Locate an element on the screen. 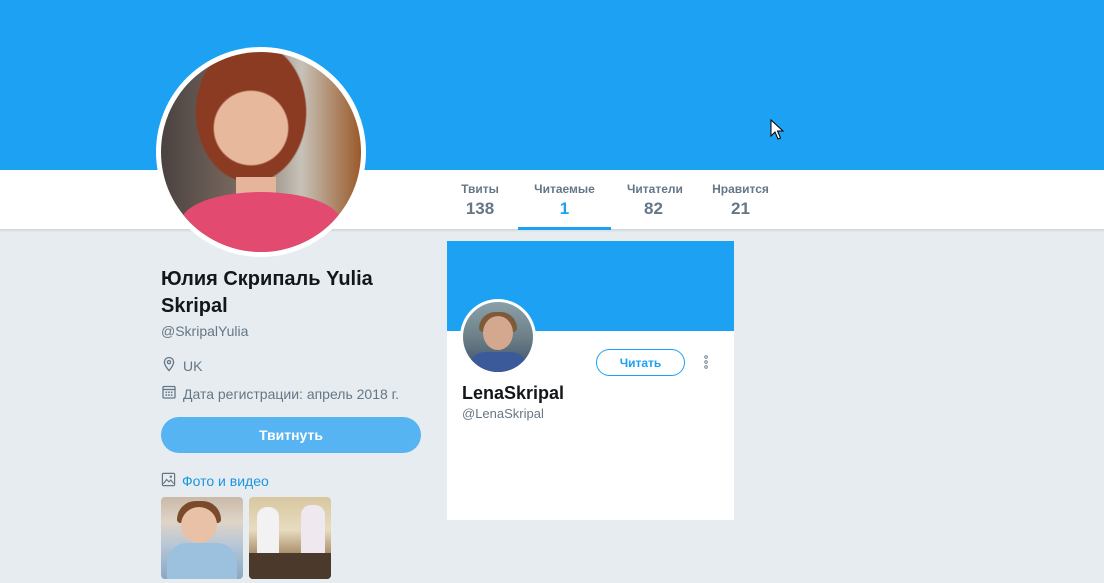  stat-following: Читаемые 1 is located at coordinates (564, 200).